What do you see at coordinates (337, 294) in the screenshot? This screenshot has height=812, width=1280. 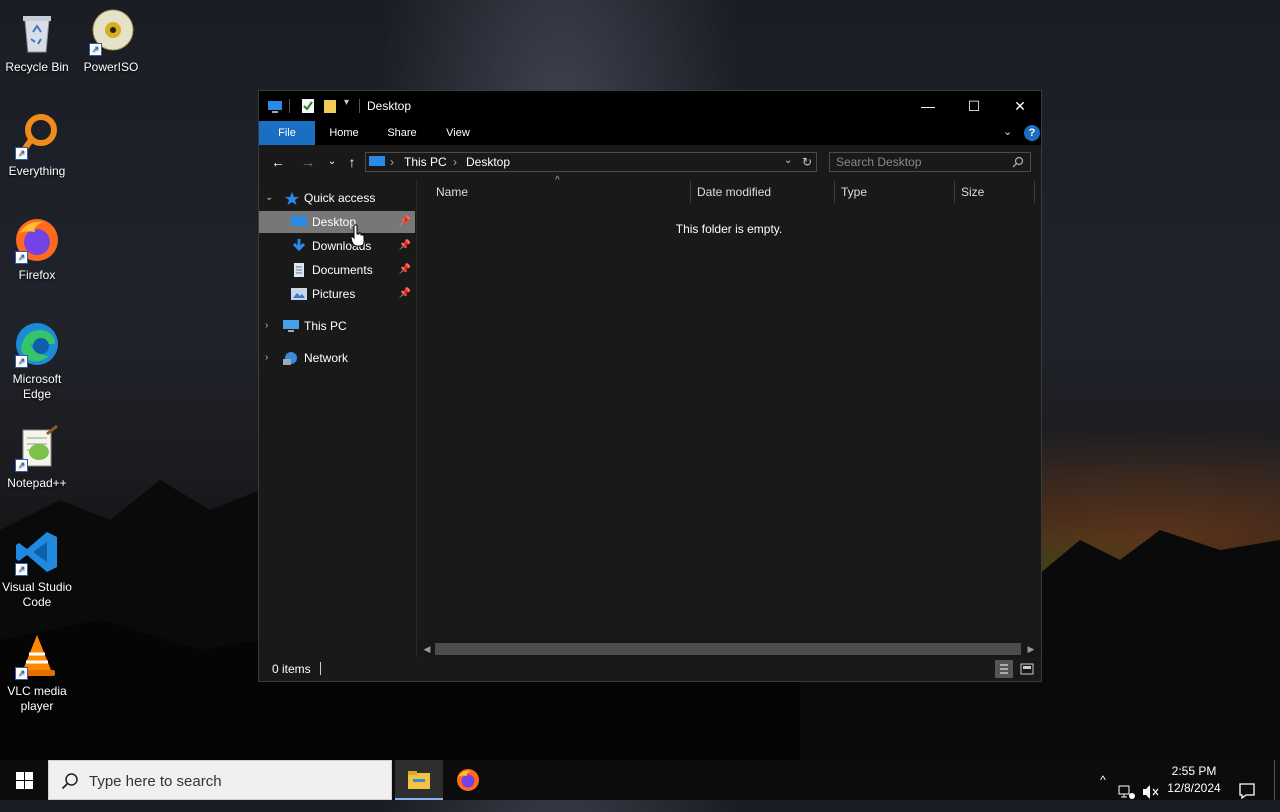 I see `nav-item-pictures: Pictures 📌` at bounding box center [337, 294].